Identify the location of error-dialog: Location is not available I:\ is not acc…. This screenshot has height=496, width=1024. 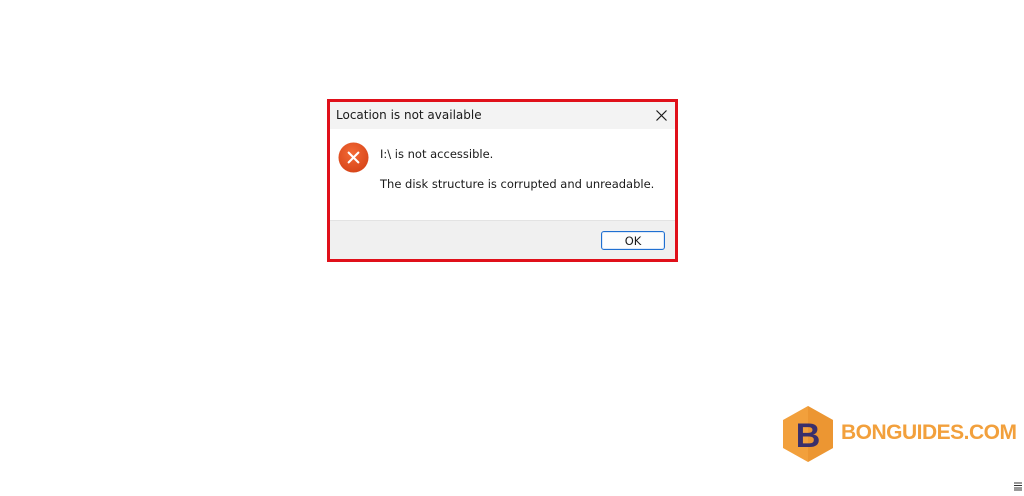
(502, 180).